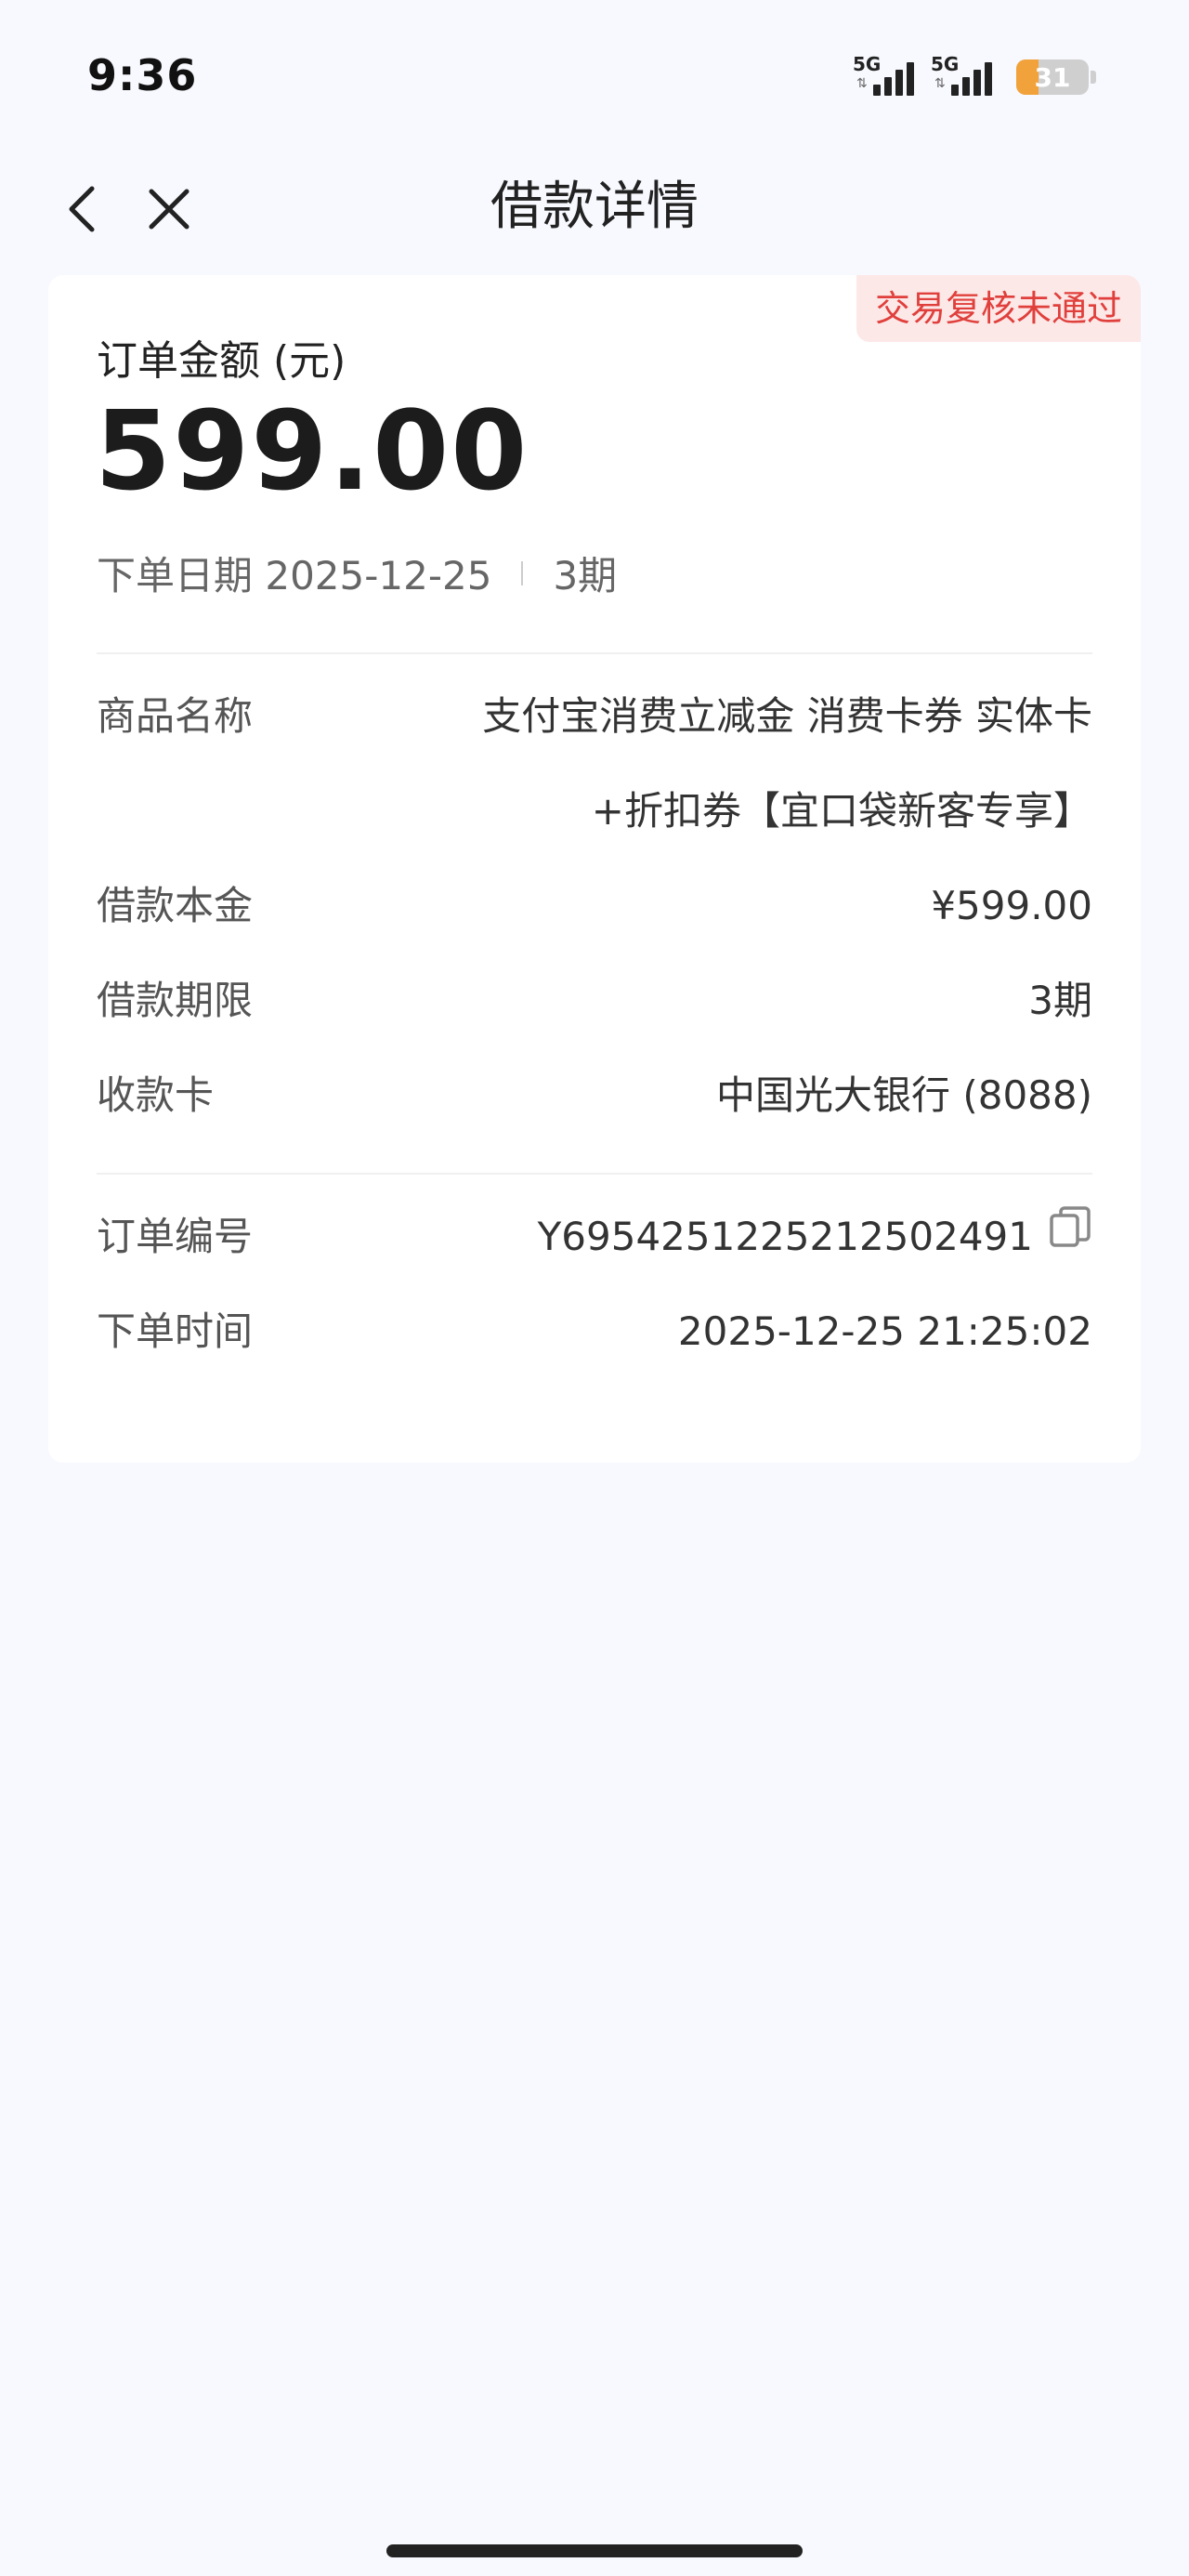  What do you see at coordinates (594, 906) in the screenshot?
I see `detail-row-principal: 借款本金 ¥599.00` at bounding box center [594, 906].